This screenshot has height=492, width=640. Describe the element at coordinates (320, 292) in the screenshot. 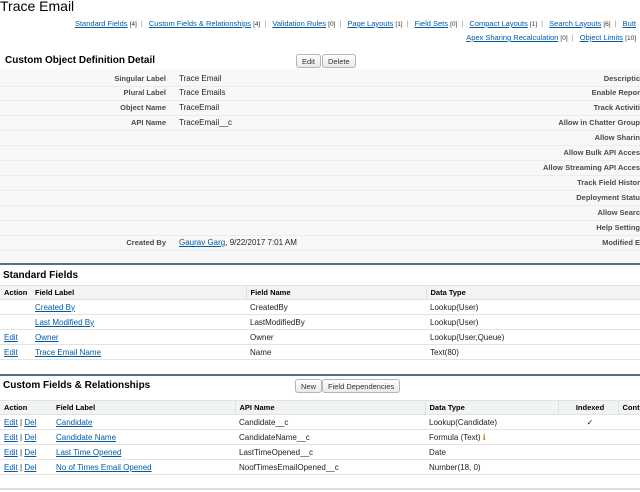

I see `table-header-row: Action Field Label Field Name Data Type` at that location.